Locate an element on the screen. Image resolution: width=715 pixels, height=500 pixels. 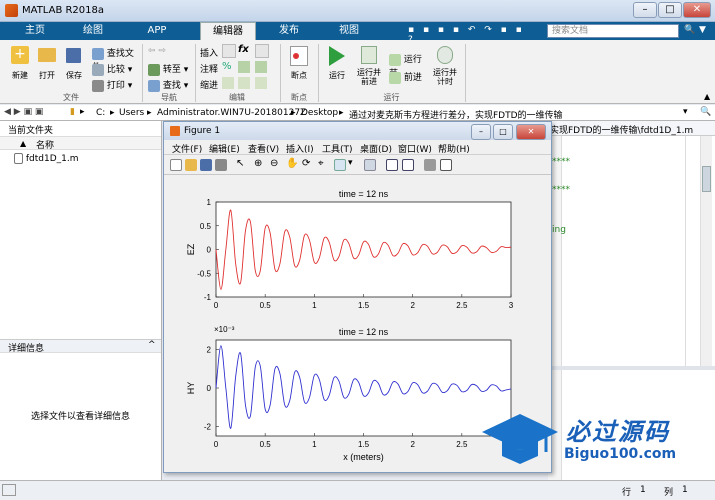
save-icon is located at coordinates (206, 165).